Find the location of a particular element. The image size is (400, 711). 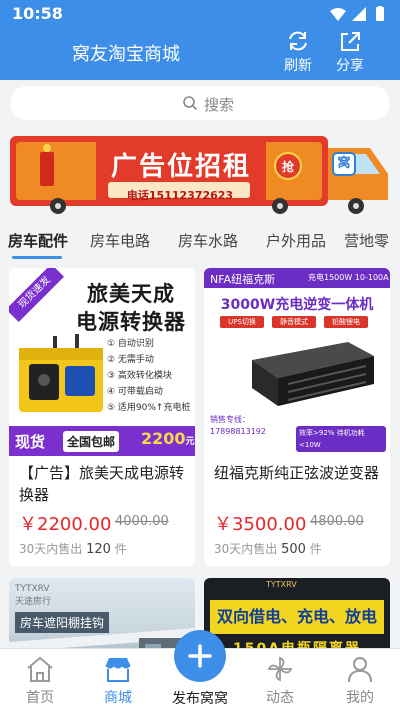

refresh-label: 刷新 is located at coordinates (298, 66).